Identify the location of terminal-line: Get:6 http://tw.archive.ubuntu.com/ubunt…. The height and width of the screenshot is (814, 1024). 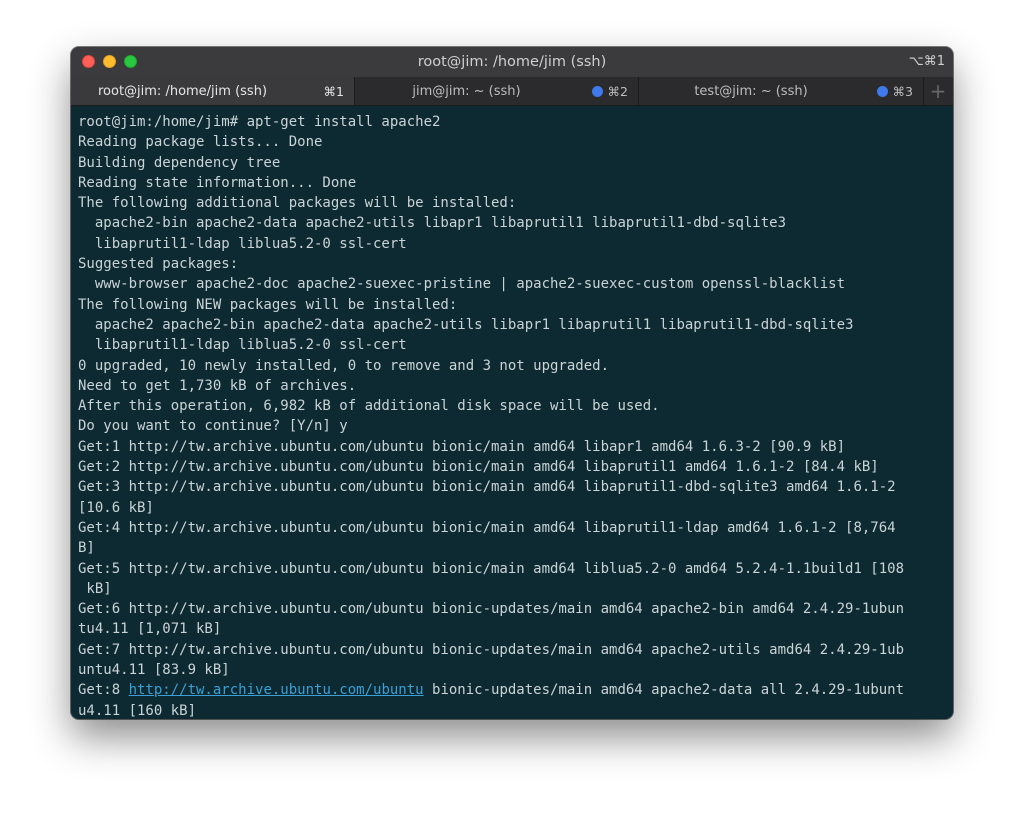
(491, 609).